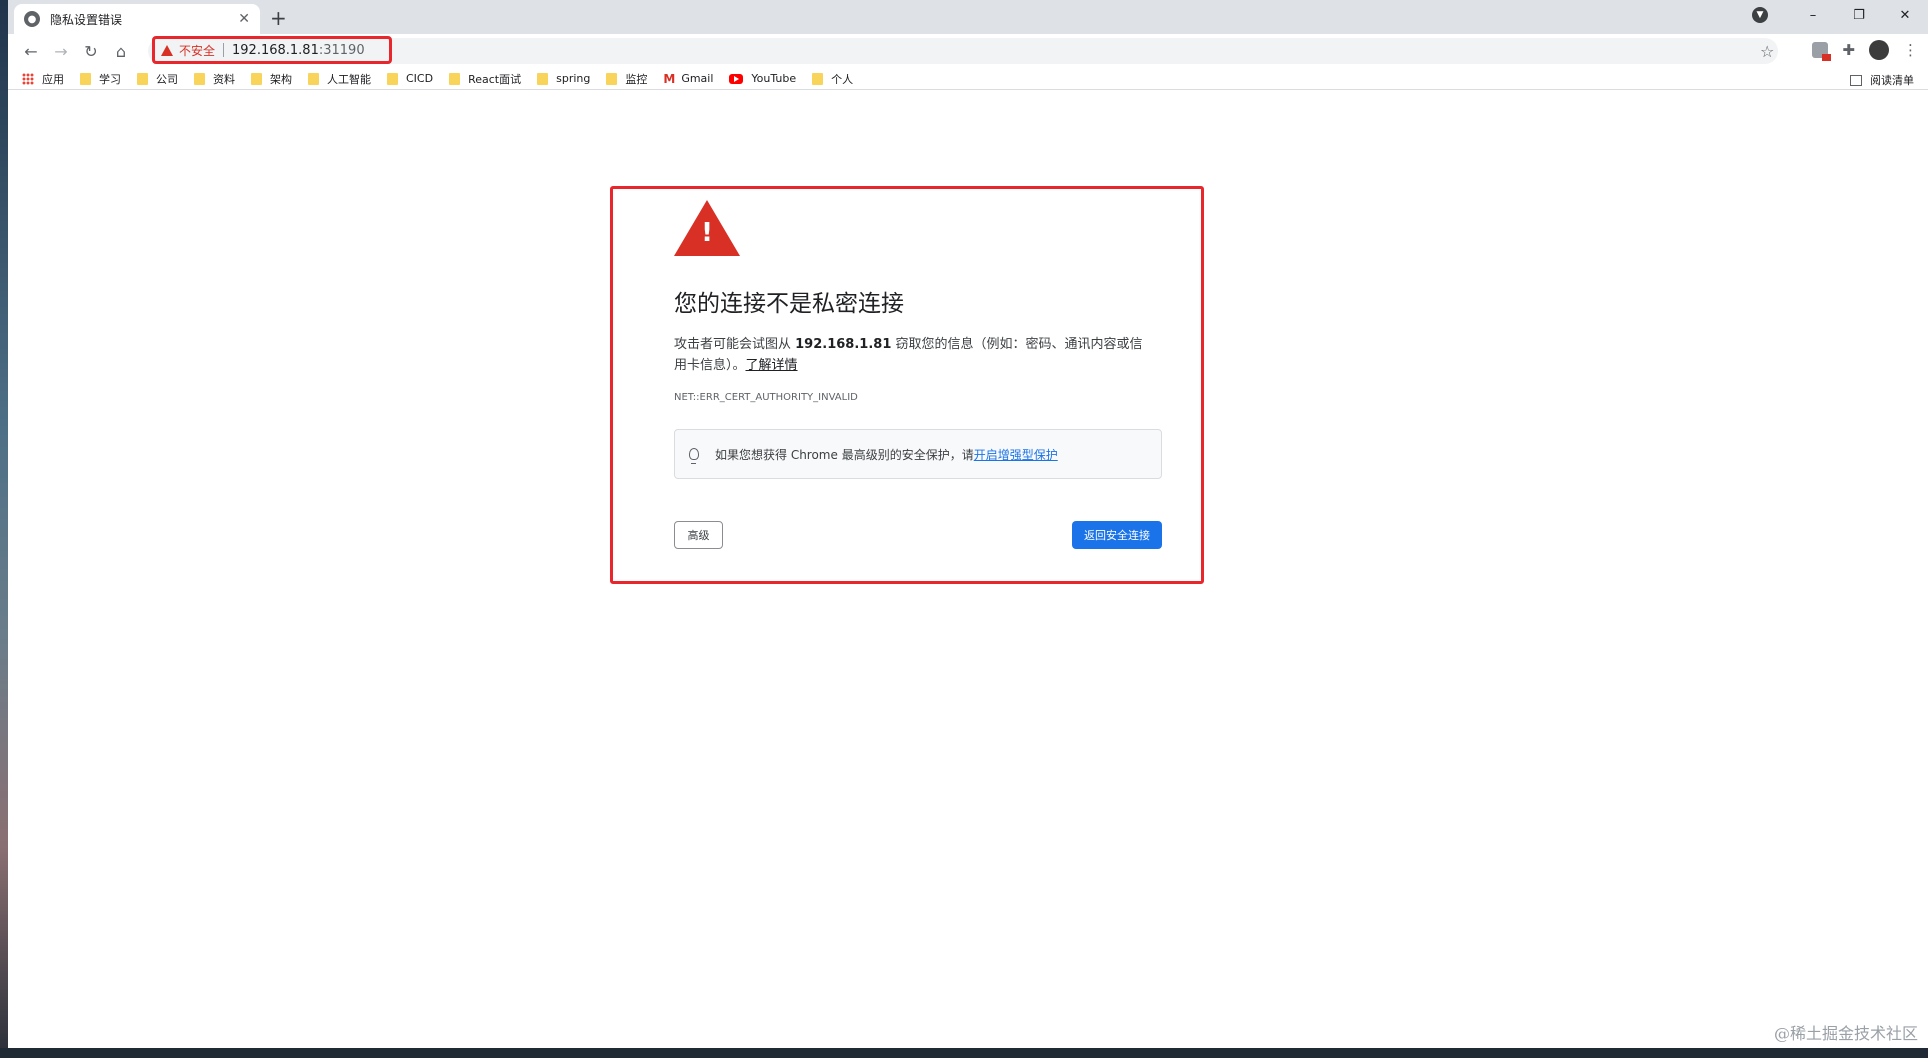 This screenshot has width=1928, height=1058. What do you see at coordinates (28, 78) in the screenshot?
I see `apps-grid-icon` at bounding box center [28, 78].